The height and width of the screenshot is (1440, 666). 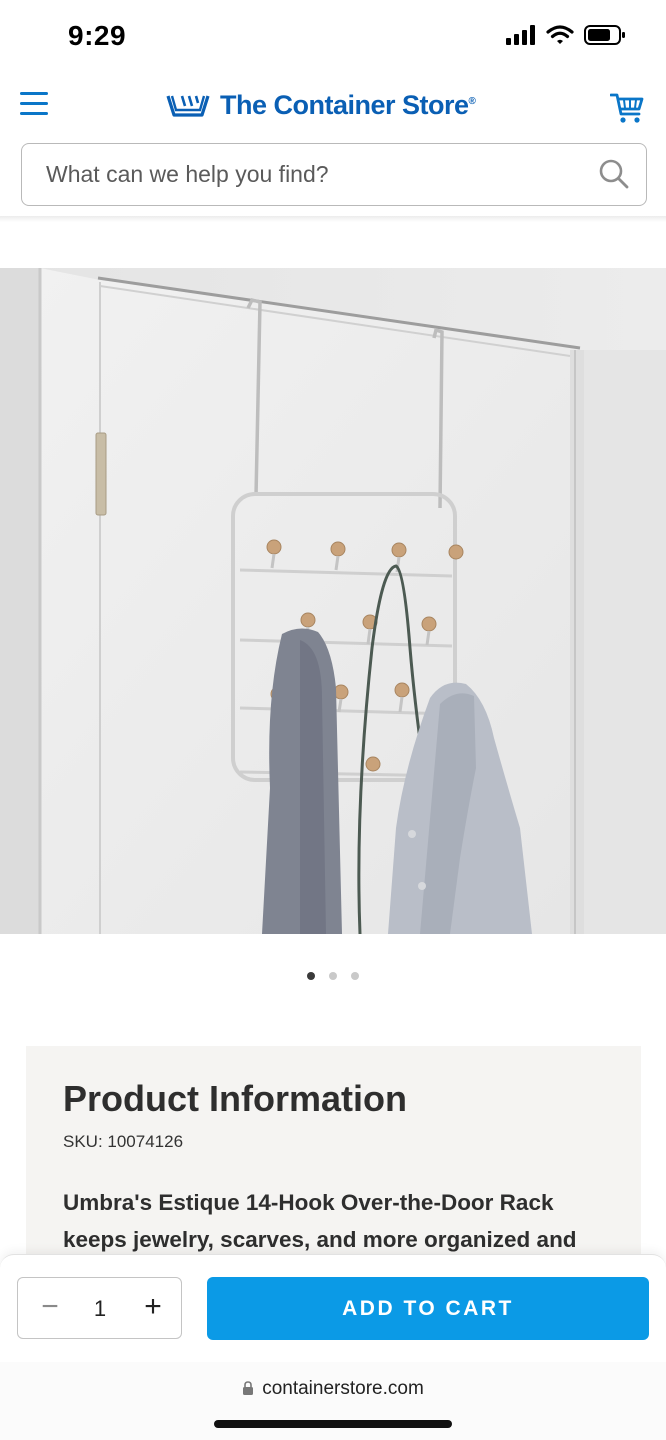 What do you see at coordinates (123, 1141) in the screenshot?
I see `product-sku: SKU: 10074126` at bounding box center [123, 1141].